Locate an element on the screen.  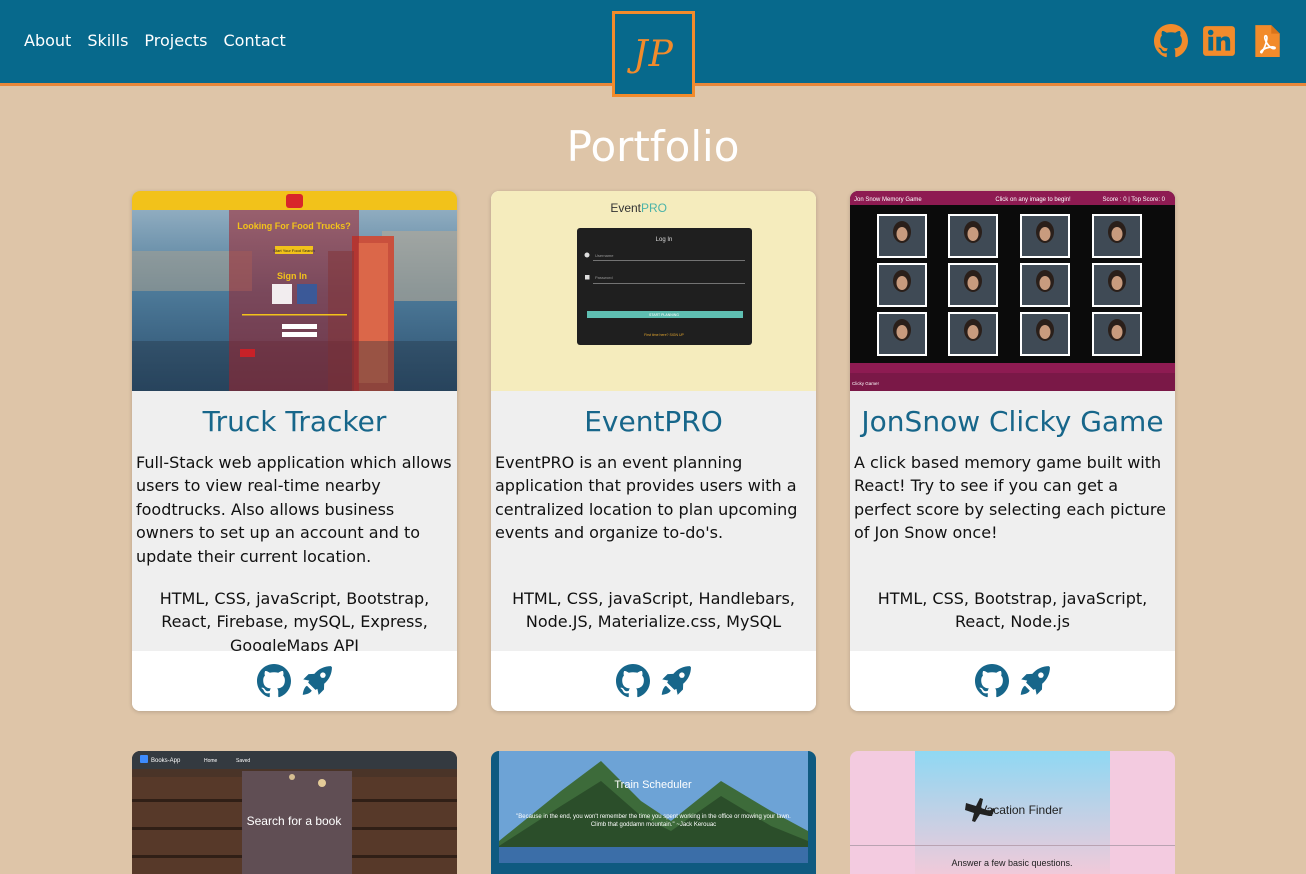
linkedin-icon is located at coordinates (1219, 41).